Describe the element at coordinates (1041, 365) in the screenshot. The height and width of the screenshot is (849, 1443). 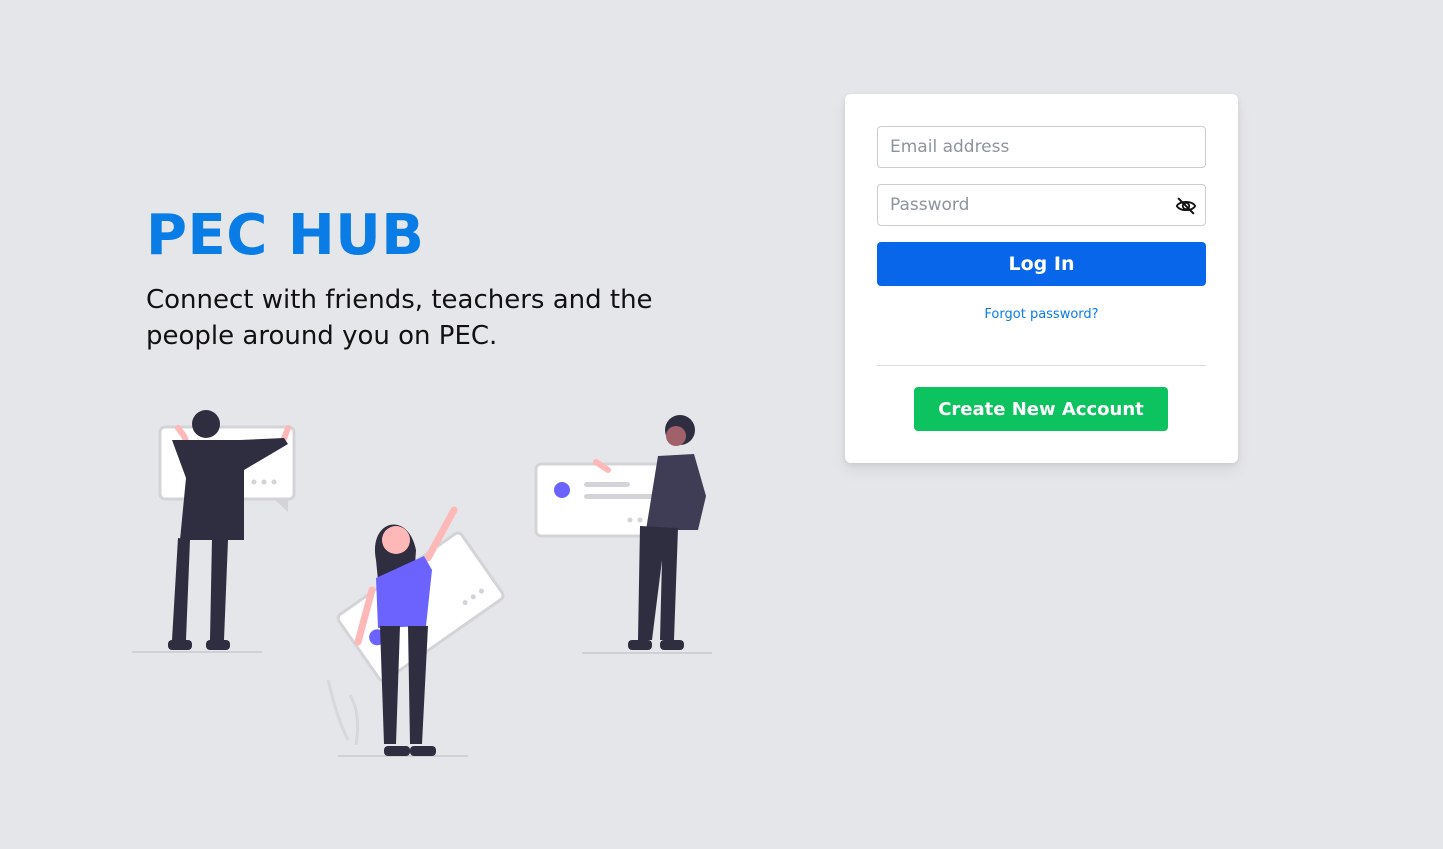
I see `divider` at that location.